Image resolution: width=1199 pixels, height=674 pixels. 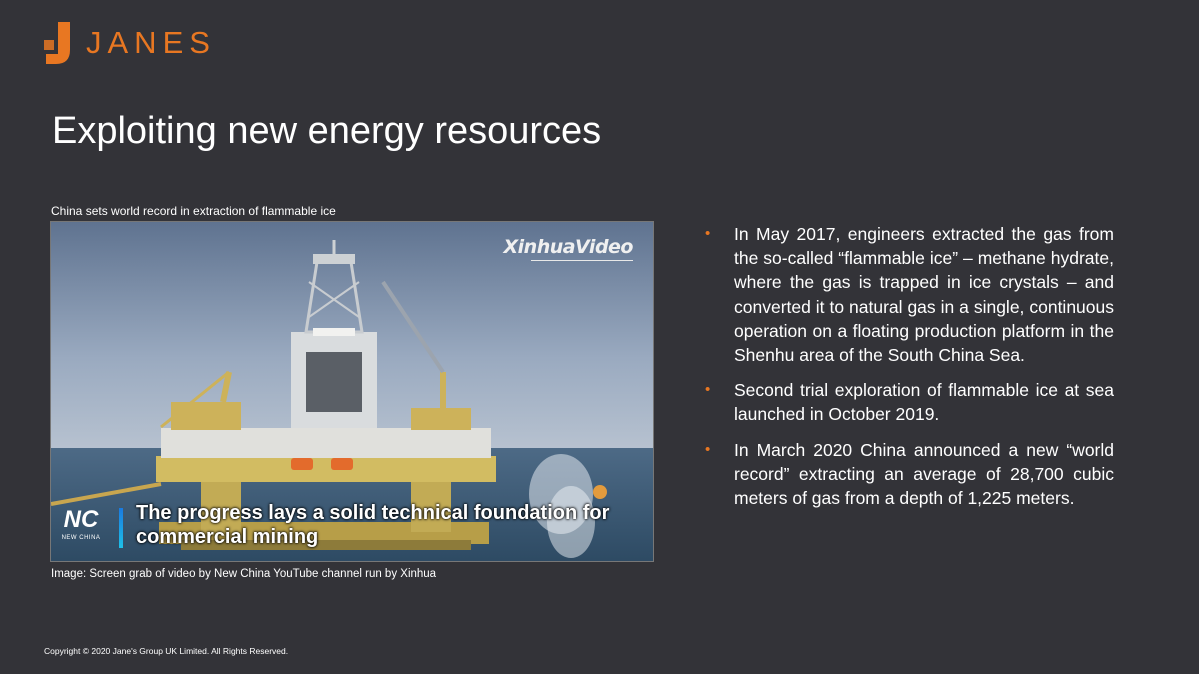 What do you see at coordinates (568, 247) in the screenshot?
I see `xinhua-video-watermark: XinhuaVideo` at bounding box center [568, 247].